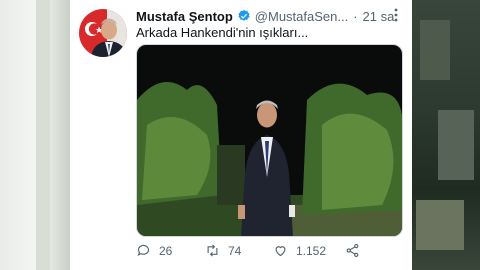  I want to click on retweet-icon, so click(212, 250).